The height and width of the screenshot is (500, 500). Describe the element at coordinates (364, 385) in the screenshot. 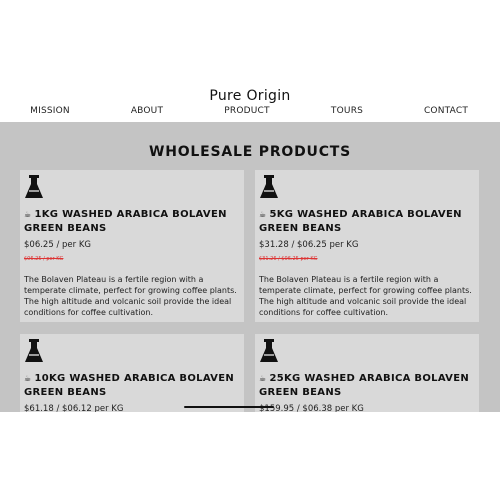

I see `product-name: ☕ 25KG WASHED ARABICA BOLAVEN GREEN BEANS` at that location.